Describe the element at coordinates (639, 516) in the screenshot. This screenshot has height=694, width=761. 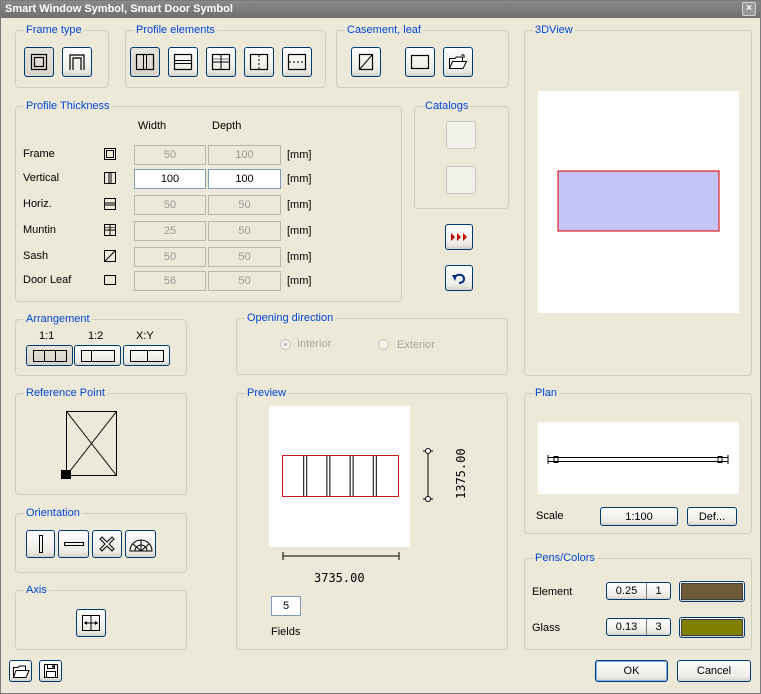
I see `scale-button: 1:100` at that location.